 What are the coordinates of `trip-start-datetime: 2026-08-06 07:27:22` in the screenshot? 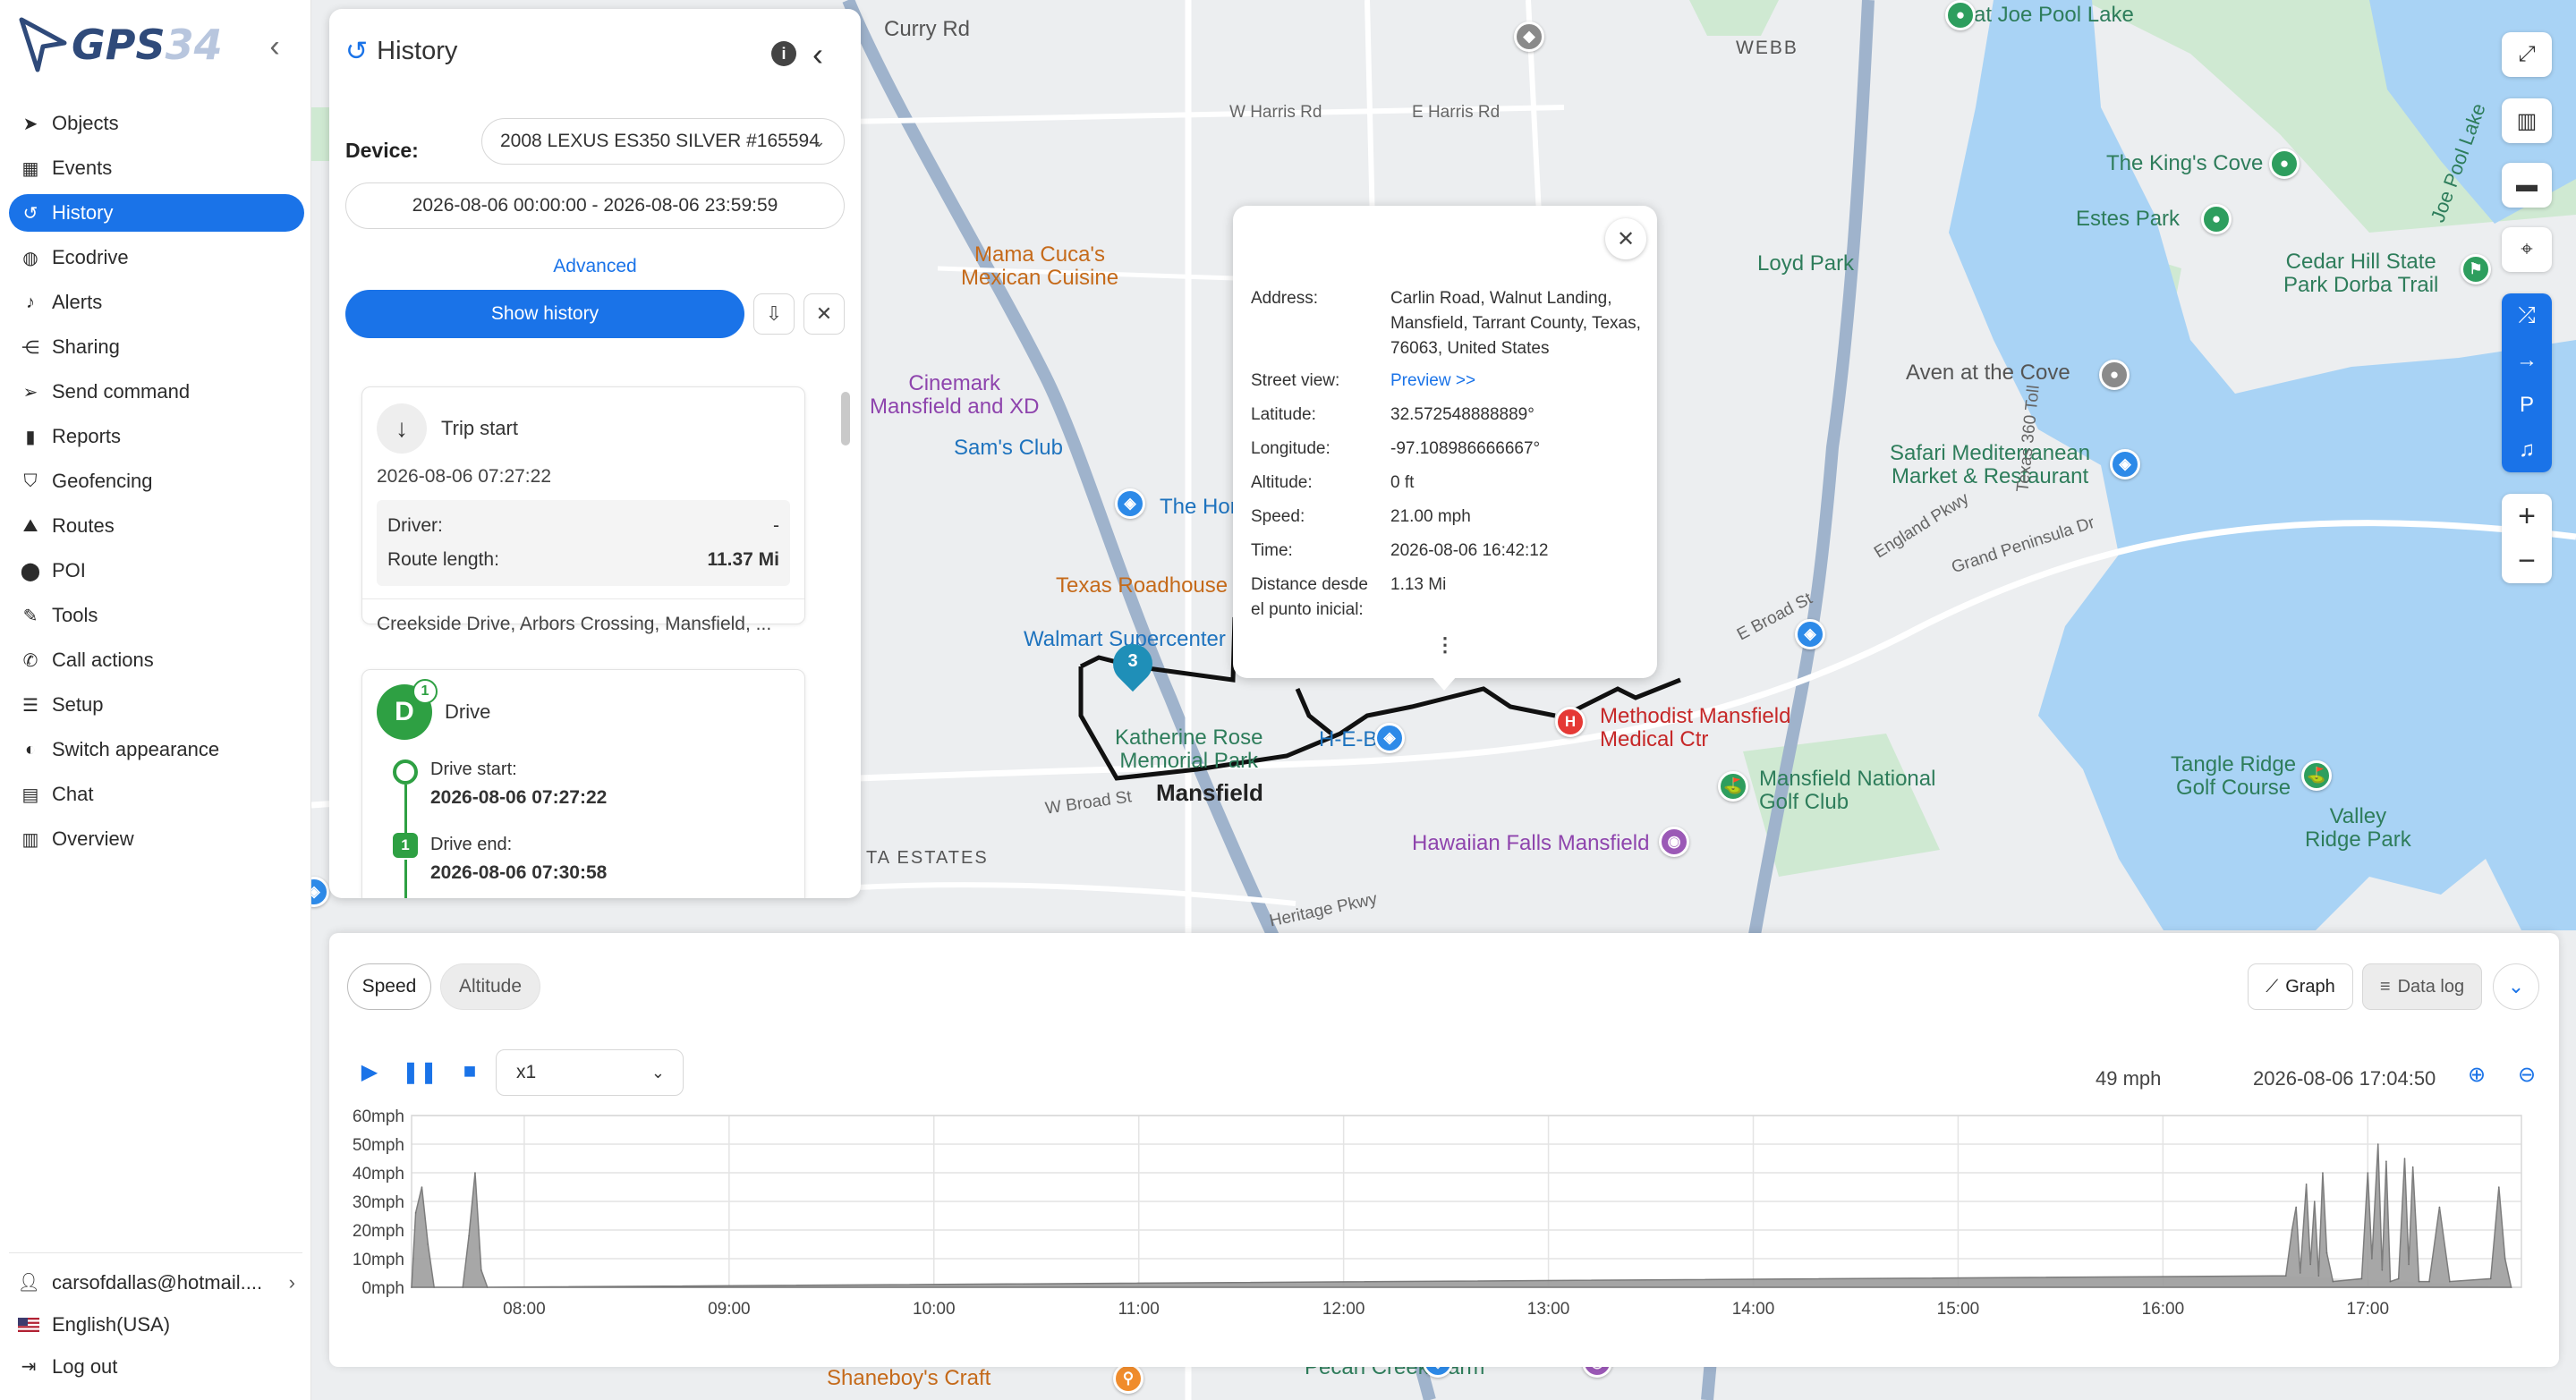 It's located at (464, 476).